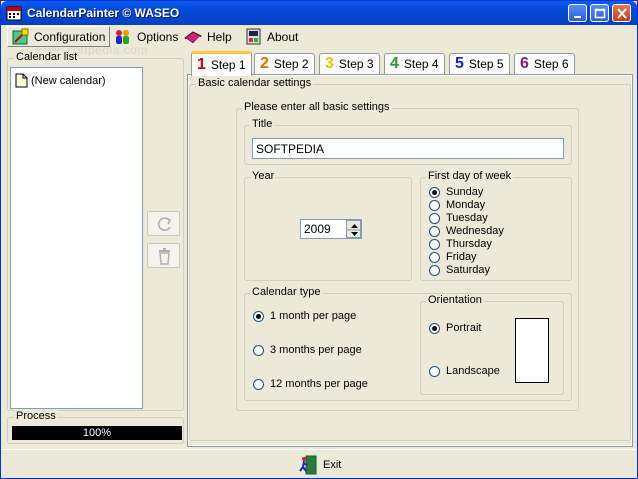  I want to click on radio-12-months: 12 months per page, so click(310, 384).